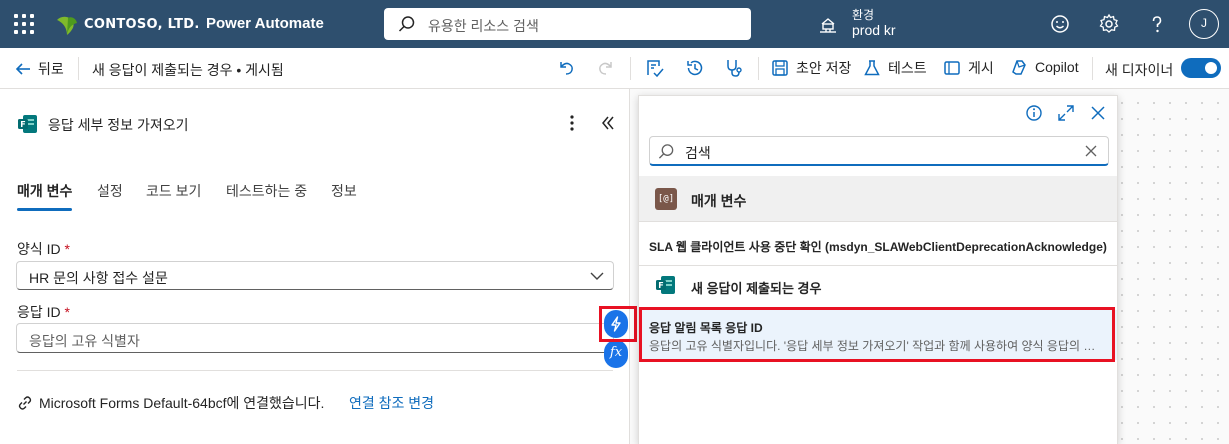 This screenshot has width=1229, height=444. Describe the element at coordinates (719, 201) in the screenshot. I see `parameters-section-label: 매개 변수` at that location.